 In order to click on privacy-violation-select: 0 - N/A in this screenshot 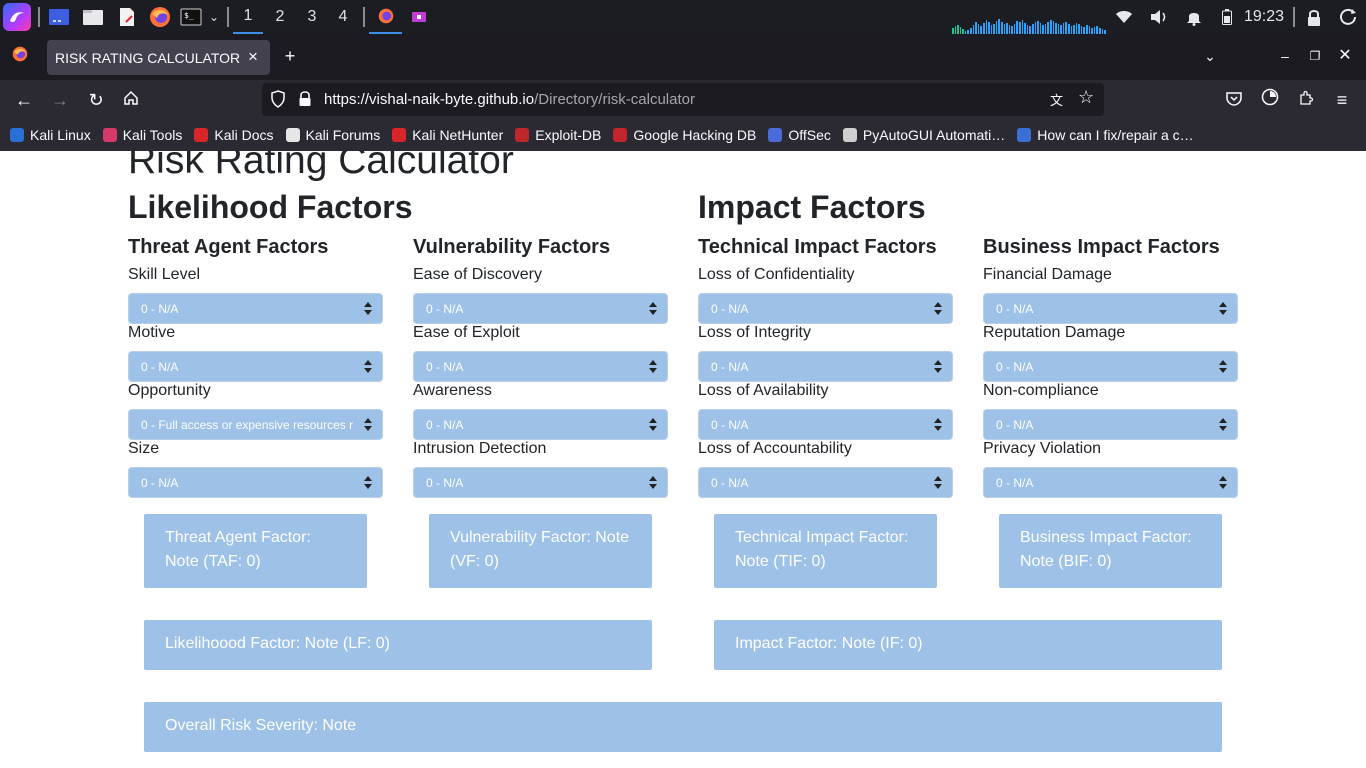, I will do `click(1110, 482)`.